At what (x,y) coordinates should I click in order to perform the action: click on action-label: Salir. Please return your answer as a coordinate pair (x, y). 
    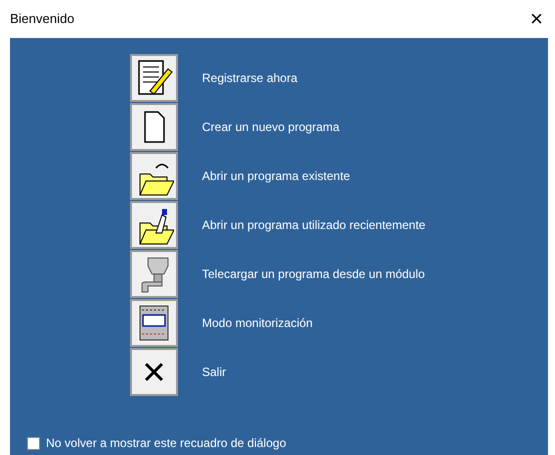
    Looking at the image, I should click on (214, 372).